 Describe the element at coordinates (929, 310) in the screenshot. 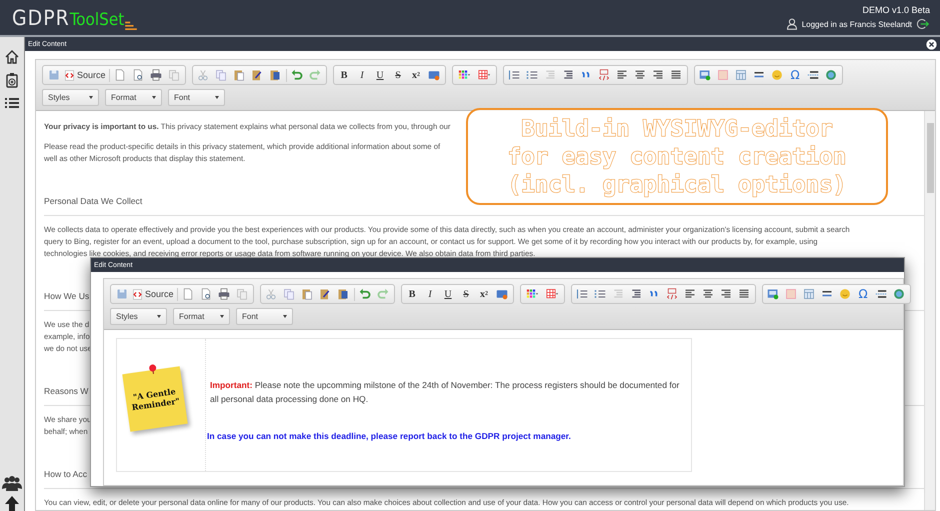

I see `scrollbar` at that location.